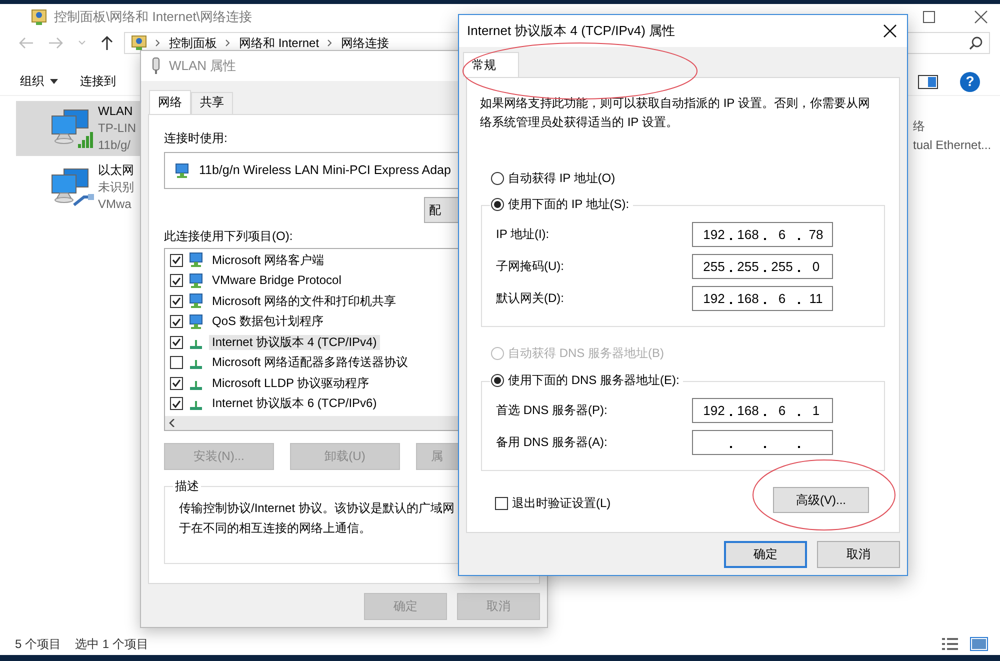  I want to click on connection-tile: 以太网 未识别 VMwa, so click(78, 187).